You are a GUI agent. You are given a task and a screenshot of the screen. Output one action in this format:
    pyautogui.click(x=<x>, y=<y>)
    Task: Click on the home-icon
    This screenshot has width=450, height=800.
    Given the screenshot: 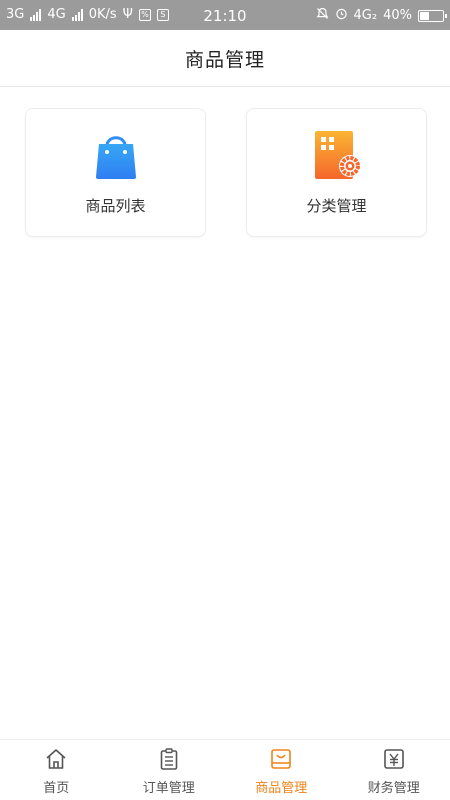 What is the action you would take?
    pyautogui.click(x=56, y=759)
    